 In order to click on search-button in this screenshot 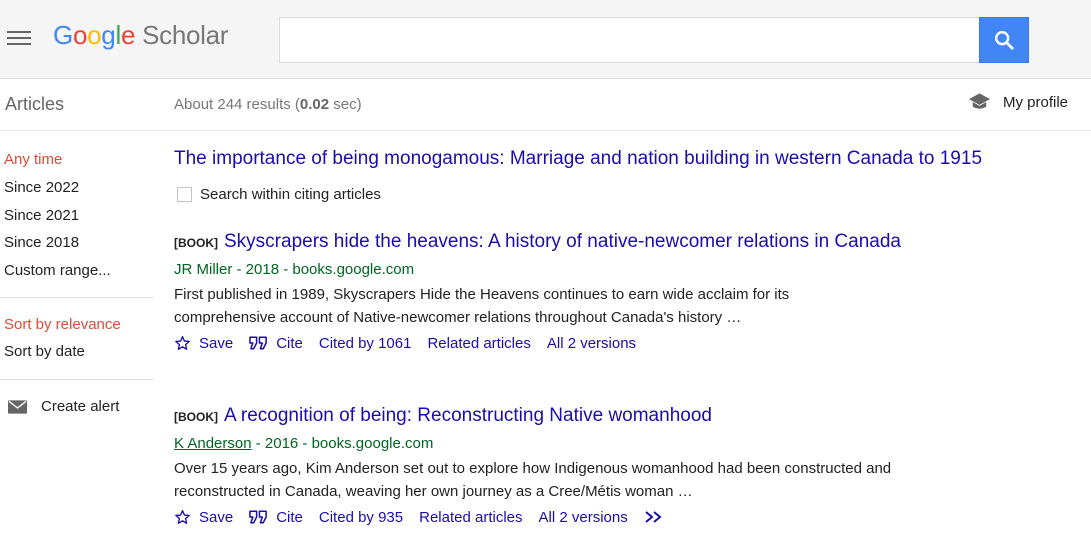, I will do `click(1004, 40)`.